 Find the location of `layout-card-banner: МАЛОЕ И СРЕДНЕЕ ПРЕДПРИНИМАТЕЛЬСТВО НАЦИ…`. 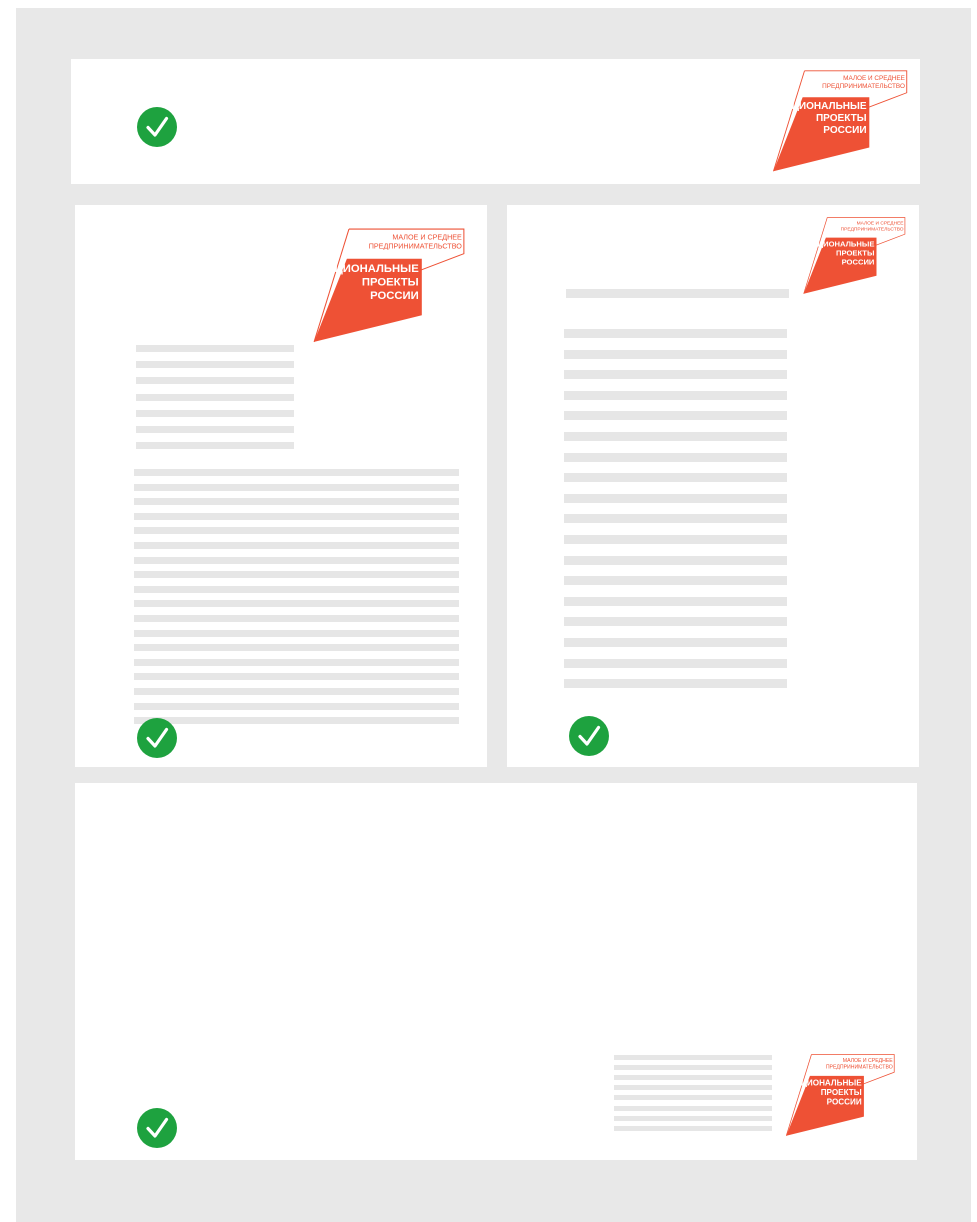

layout-card-banner: МАЛОЕ И СРЕДНЕЕ ПРЕДПРИНИМАТЕЛЬСТВО НАЦИ… is located at coordinates (495, 121).